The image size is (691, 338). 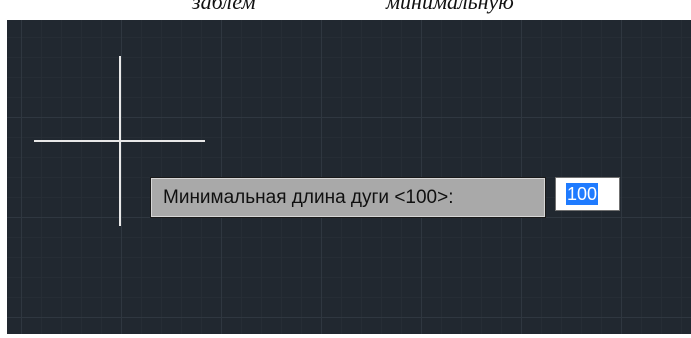 What do you see at coordinates (345, 10) in the screenshot?
I see `document-caption-strip: заблем минимальную` at bounding box center [345, 10].